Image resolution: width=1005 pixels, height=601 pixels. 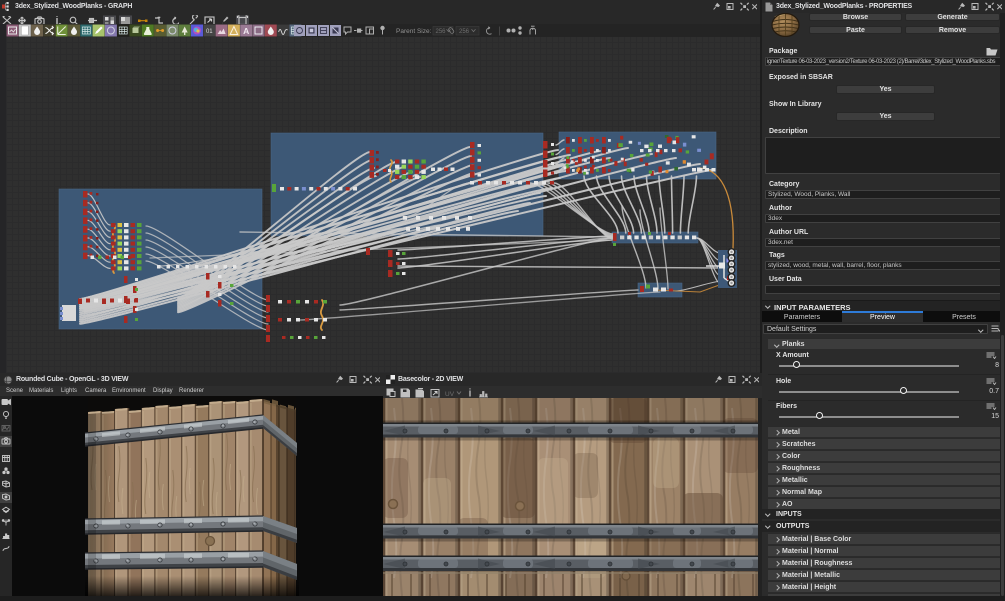 What do you see at coordinates (209, 32) in the screenshot?
I see `svg-text: 01` at bounding box center [209, 32].